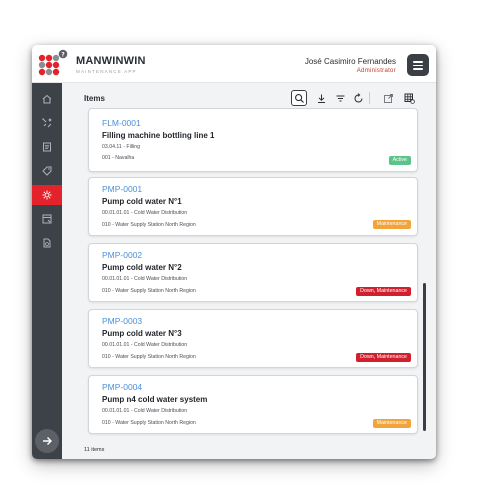 The height and width of the screenshot is (490, 480). Describe the element at coordinates (53, 64) in the screenshot. I see `manwinwin-logo: ?` at that location.